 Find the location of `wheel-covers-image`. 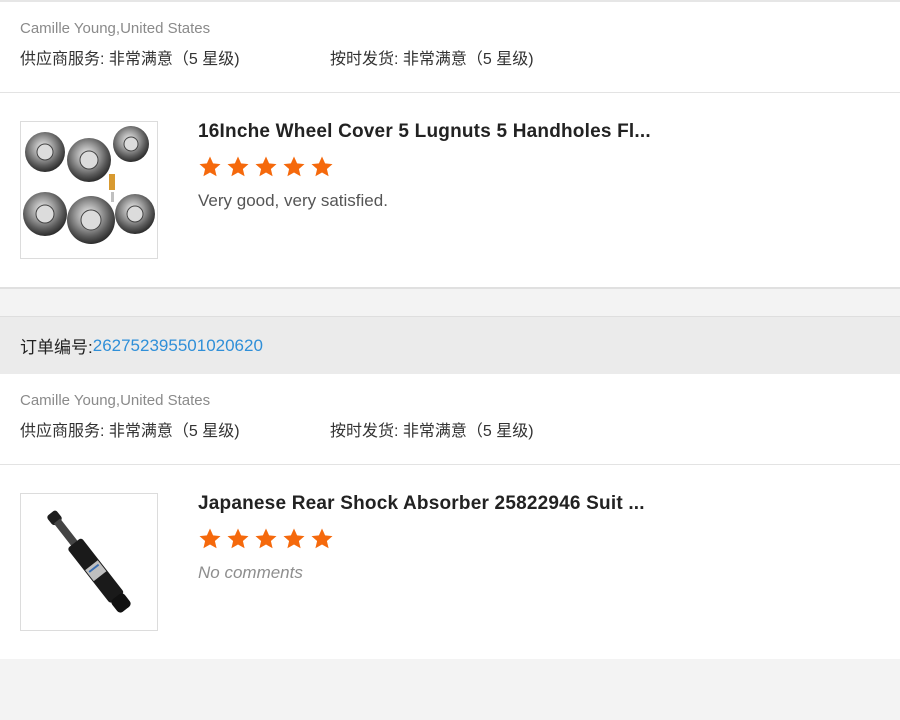

wheel-covers-image is located at coordinates (89, 185).